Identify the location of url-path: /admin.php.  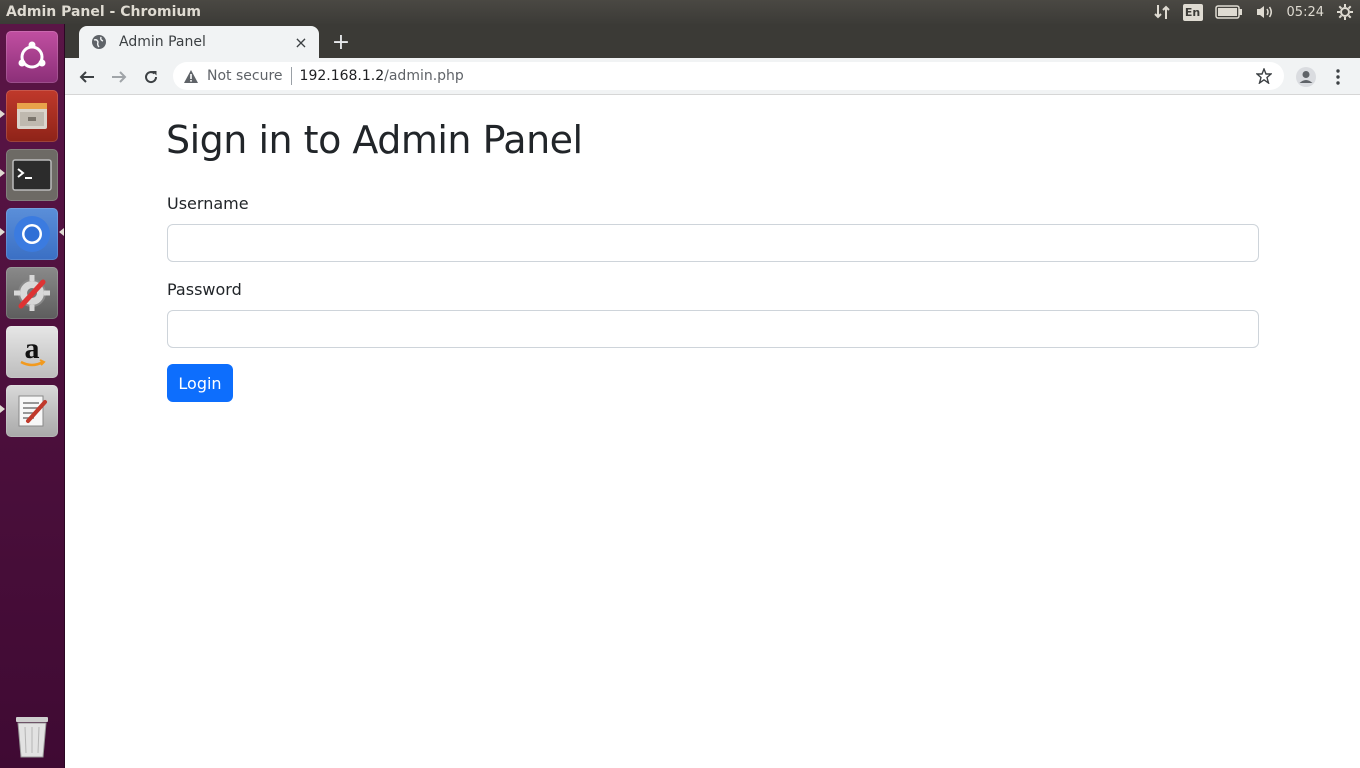
(424, 76).